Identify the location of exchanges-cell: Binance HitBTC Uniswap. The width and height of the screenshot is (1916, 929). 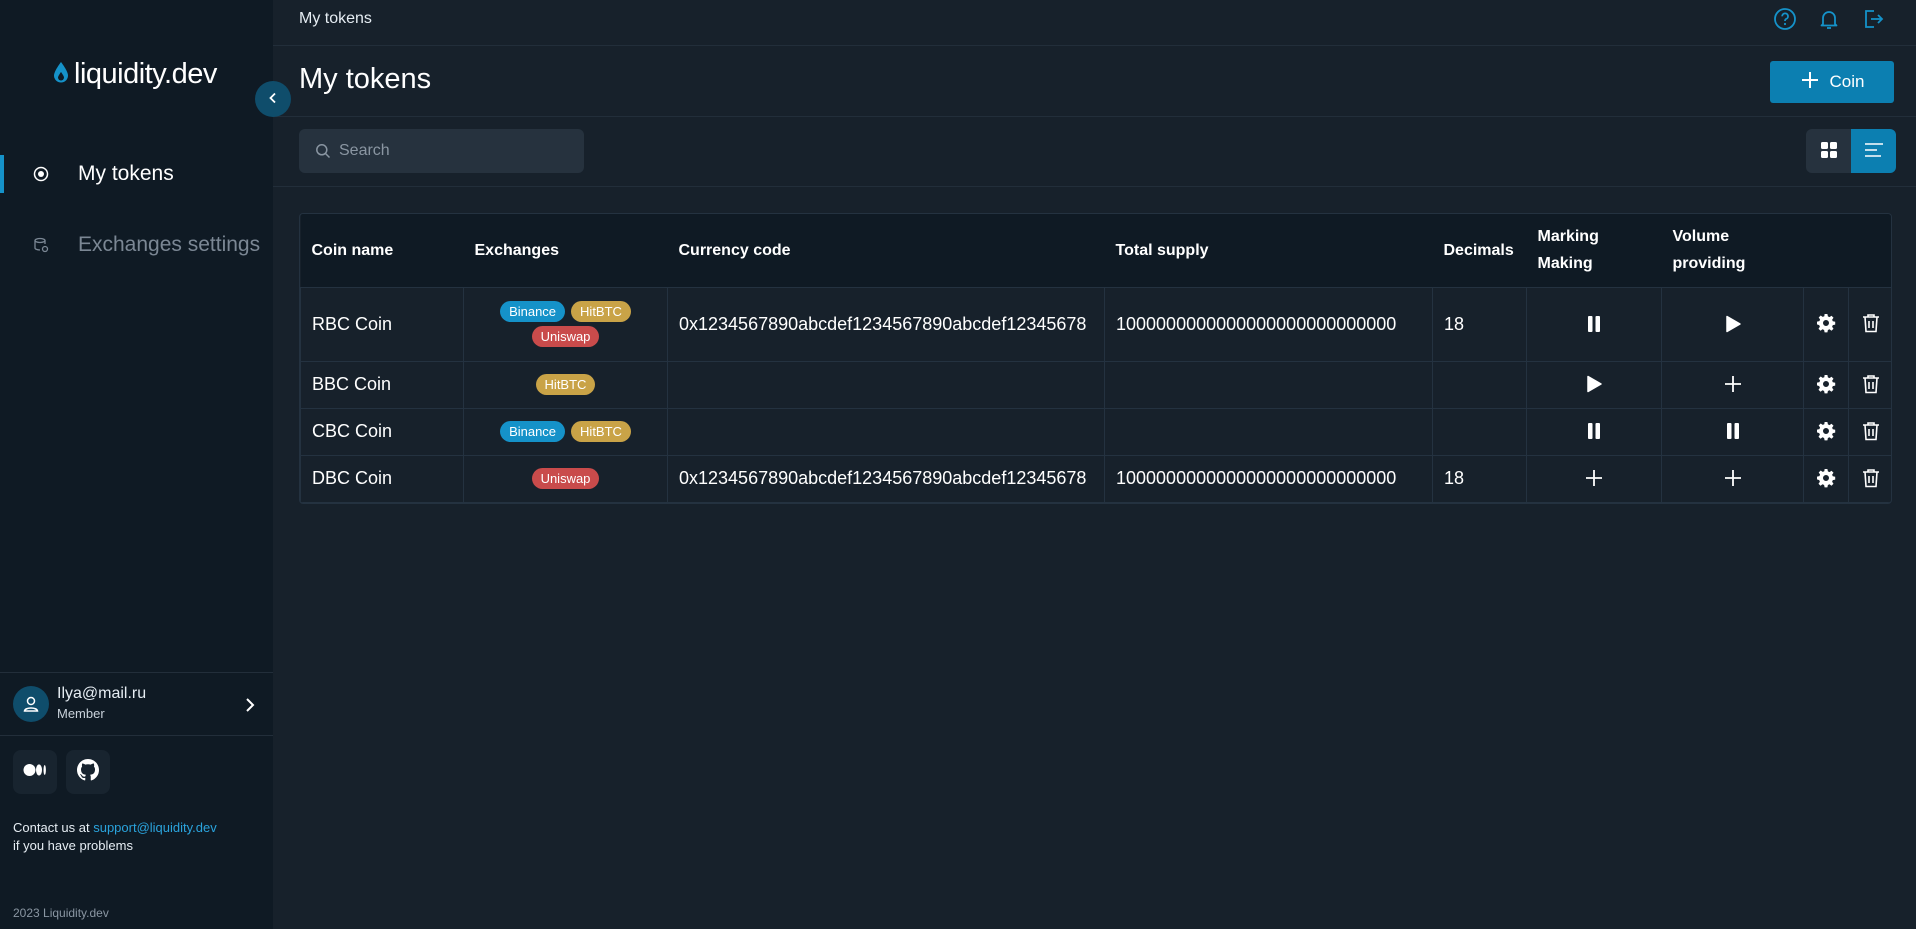
(565, 324).